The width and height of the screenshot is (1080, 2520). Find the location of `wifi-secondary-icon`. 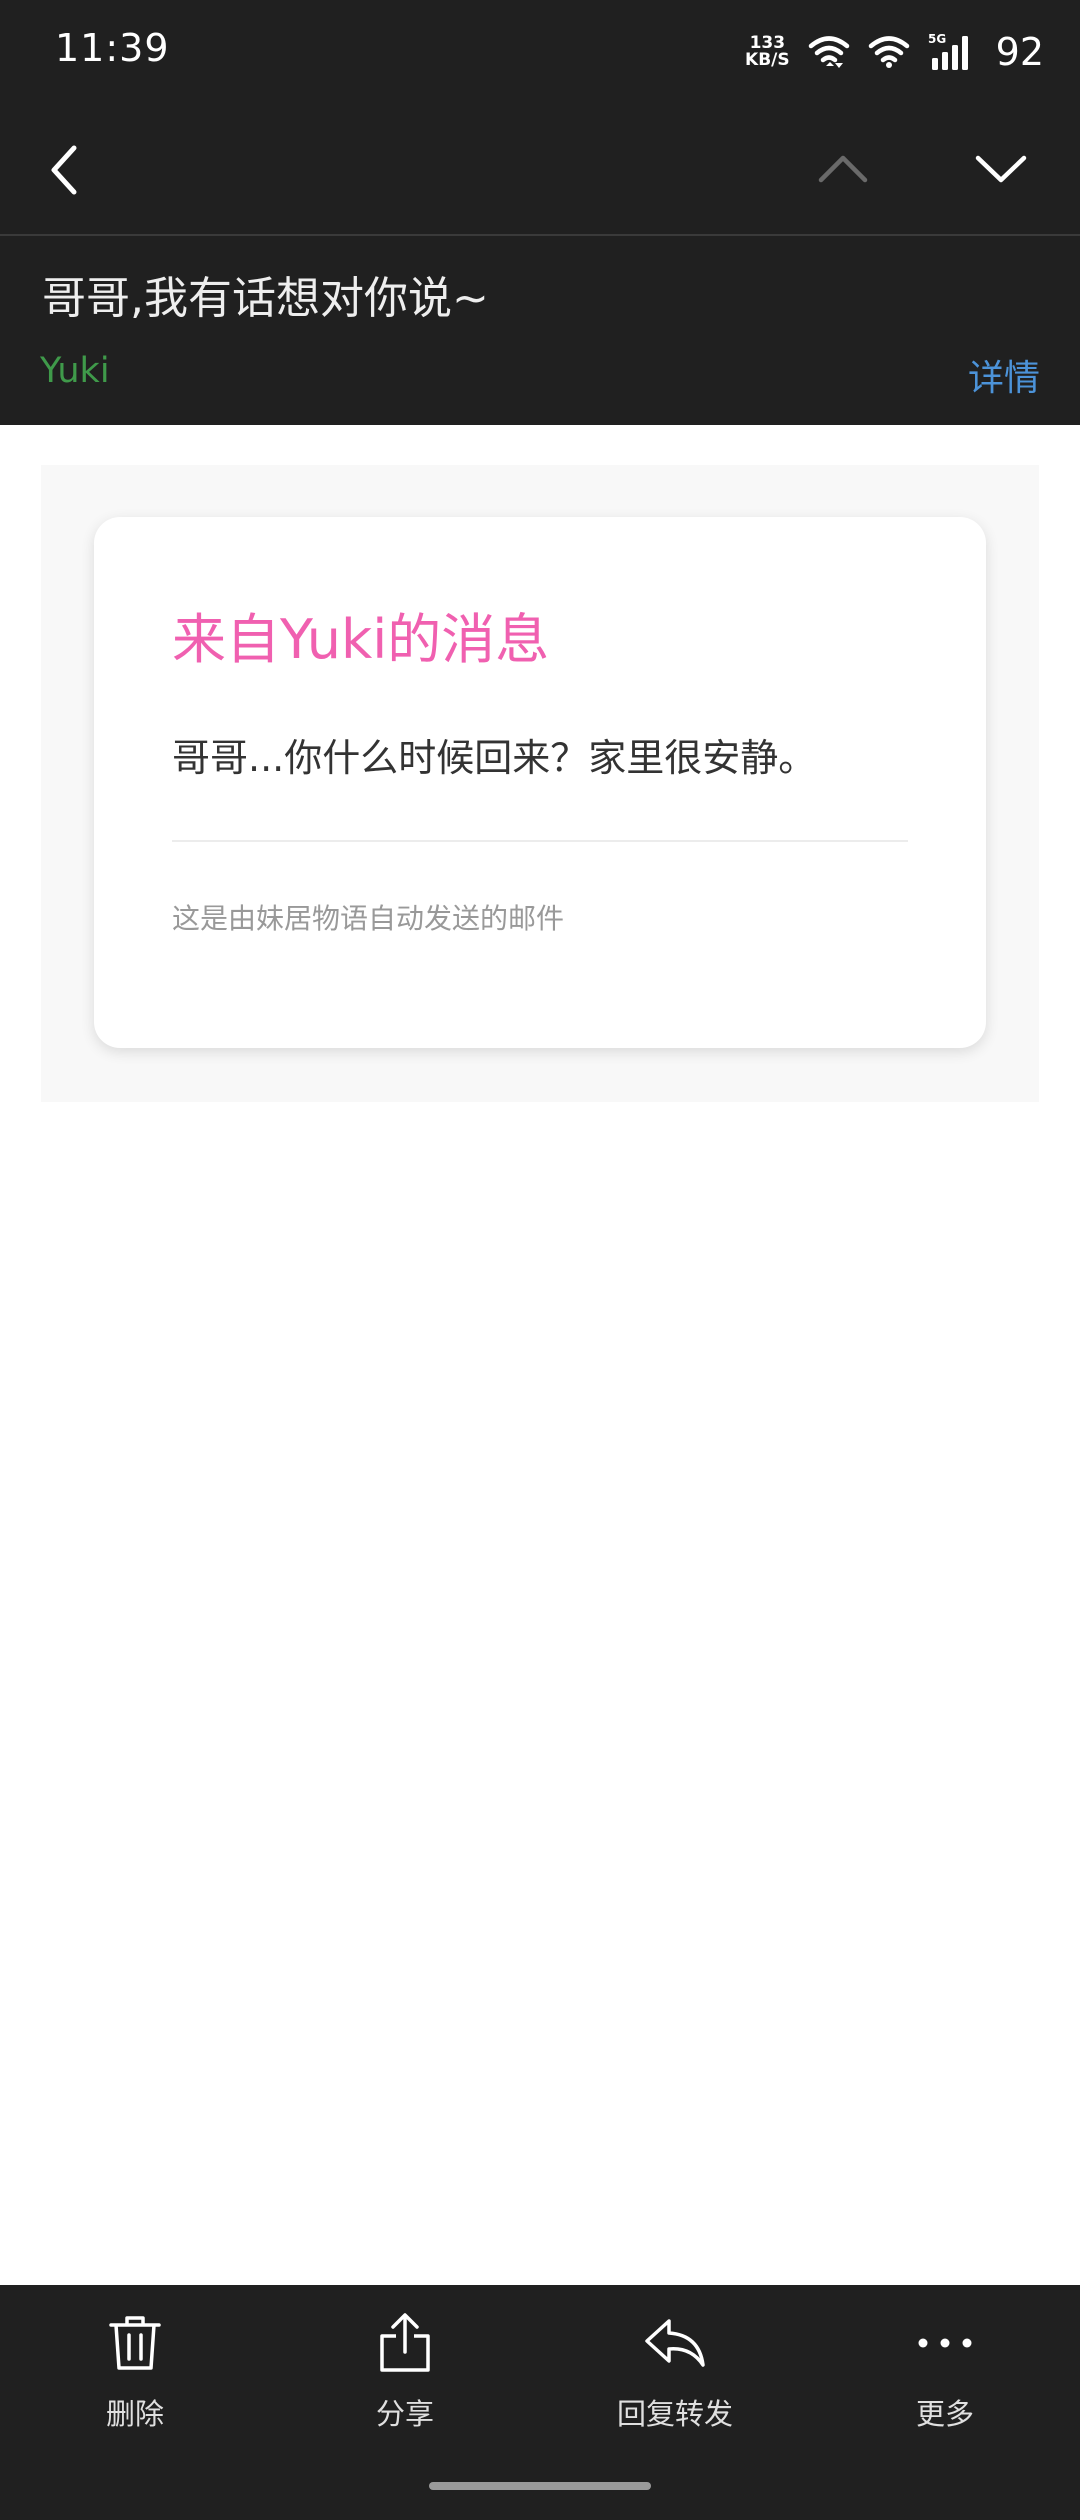

wifi-secondary-icon is located at coordinates (889, 52).